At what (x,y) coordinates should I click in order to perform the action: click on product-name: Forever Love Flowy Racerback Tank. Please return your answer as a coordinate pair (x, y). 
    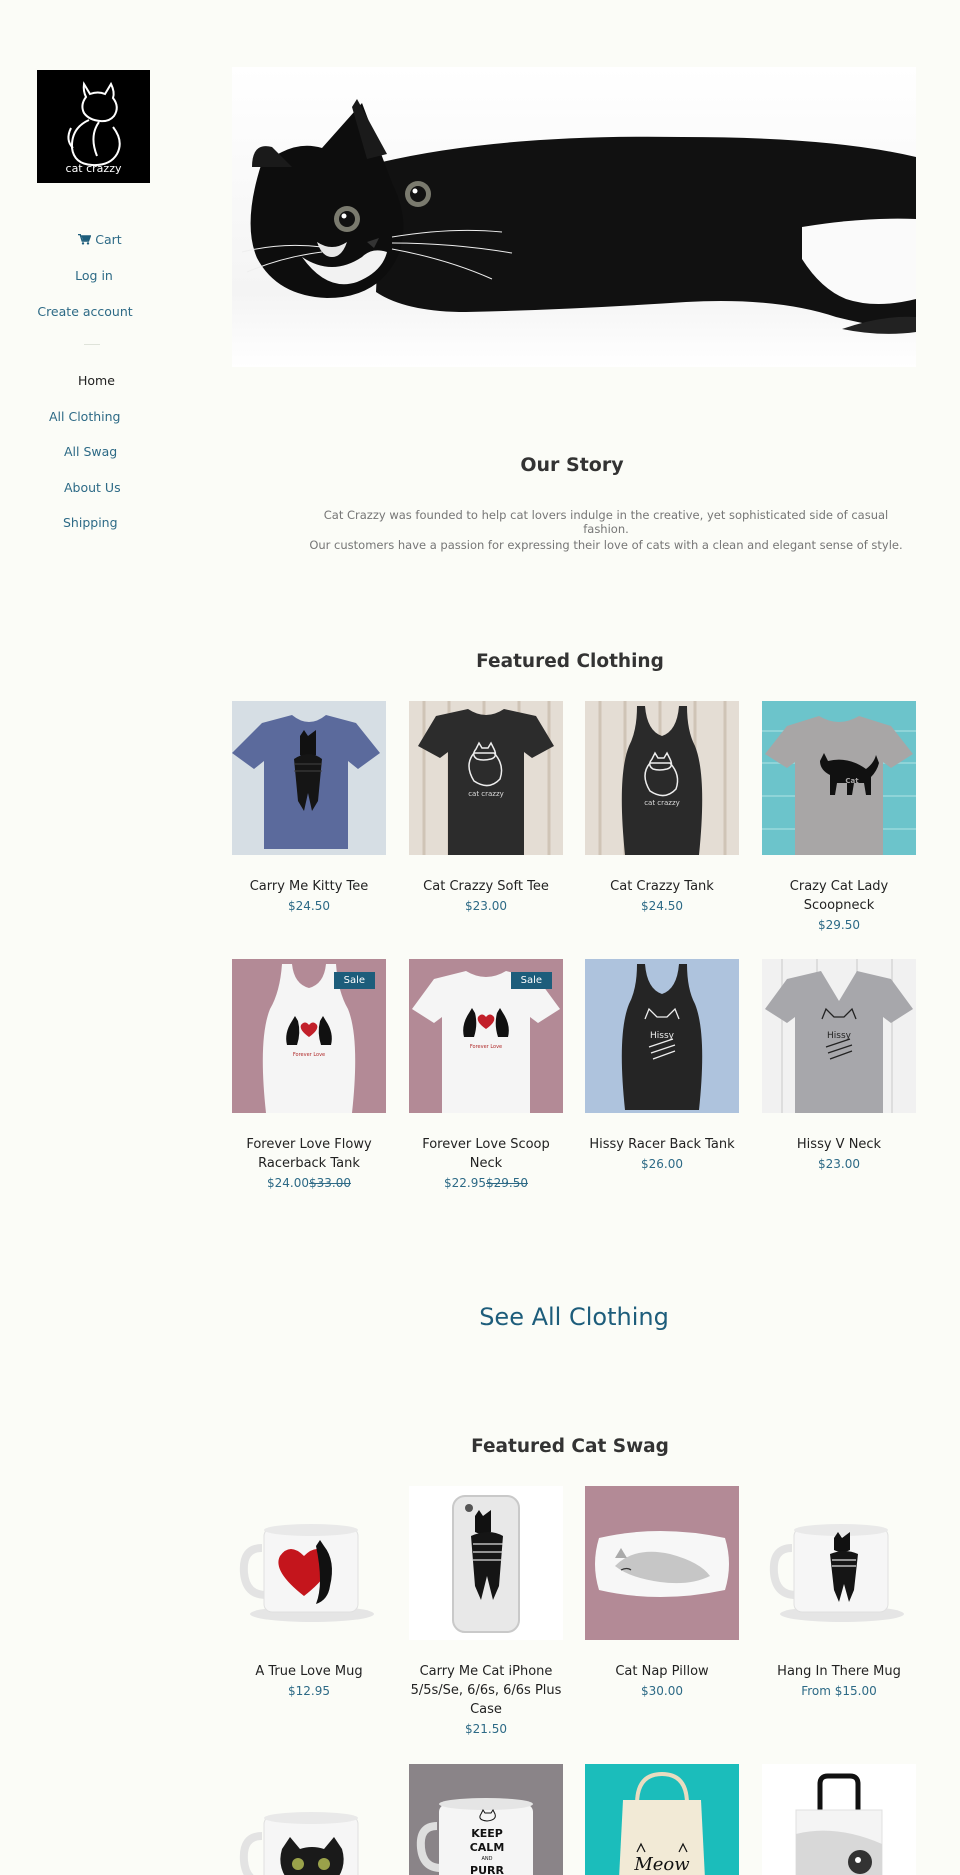
    Looking at the image, I should click on (309, 1154).